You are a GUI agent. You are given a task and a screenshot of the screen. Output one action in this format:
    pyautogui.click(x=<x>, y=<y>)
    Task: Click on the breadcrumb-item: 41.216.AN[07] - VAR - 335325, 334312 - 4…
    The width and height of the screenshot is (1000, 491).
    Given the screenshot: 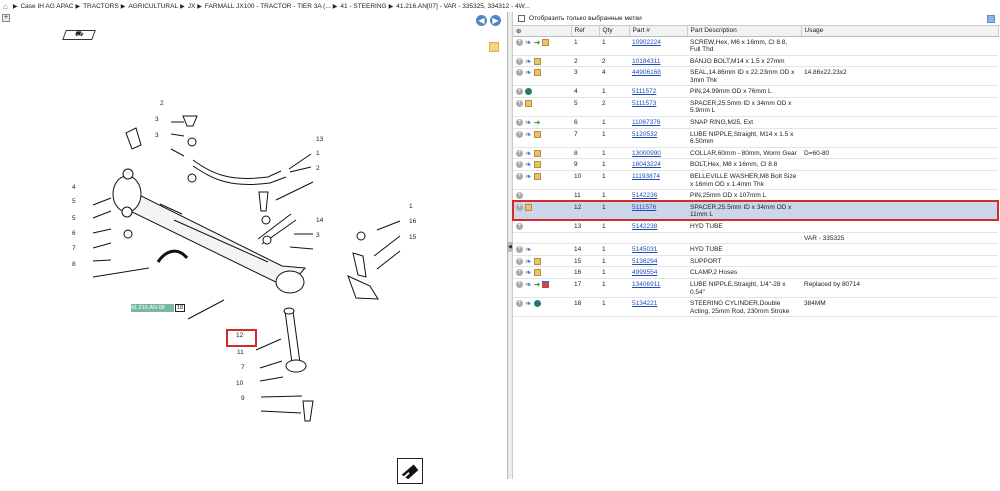 What is the action you would take?
    pyautogui.click(x=463, y=6)
    